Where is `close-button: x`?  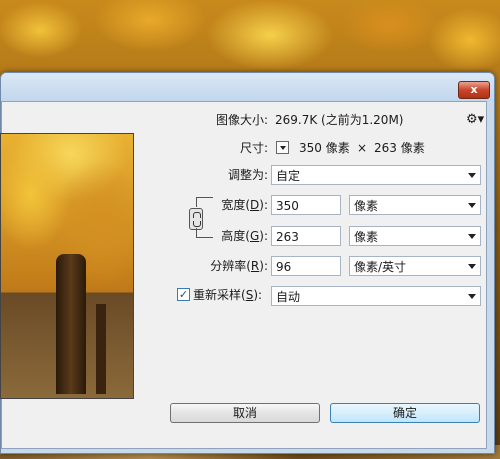
close-button: x is located at coordinates (474, 90).